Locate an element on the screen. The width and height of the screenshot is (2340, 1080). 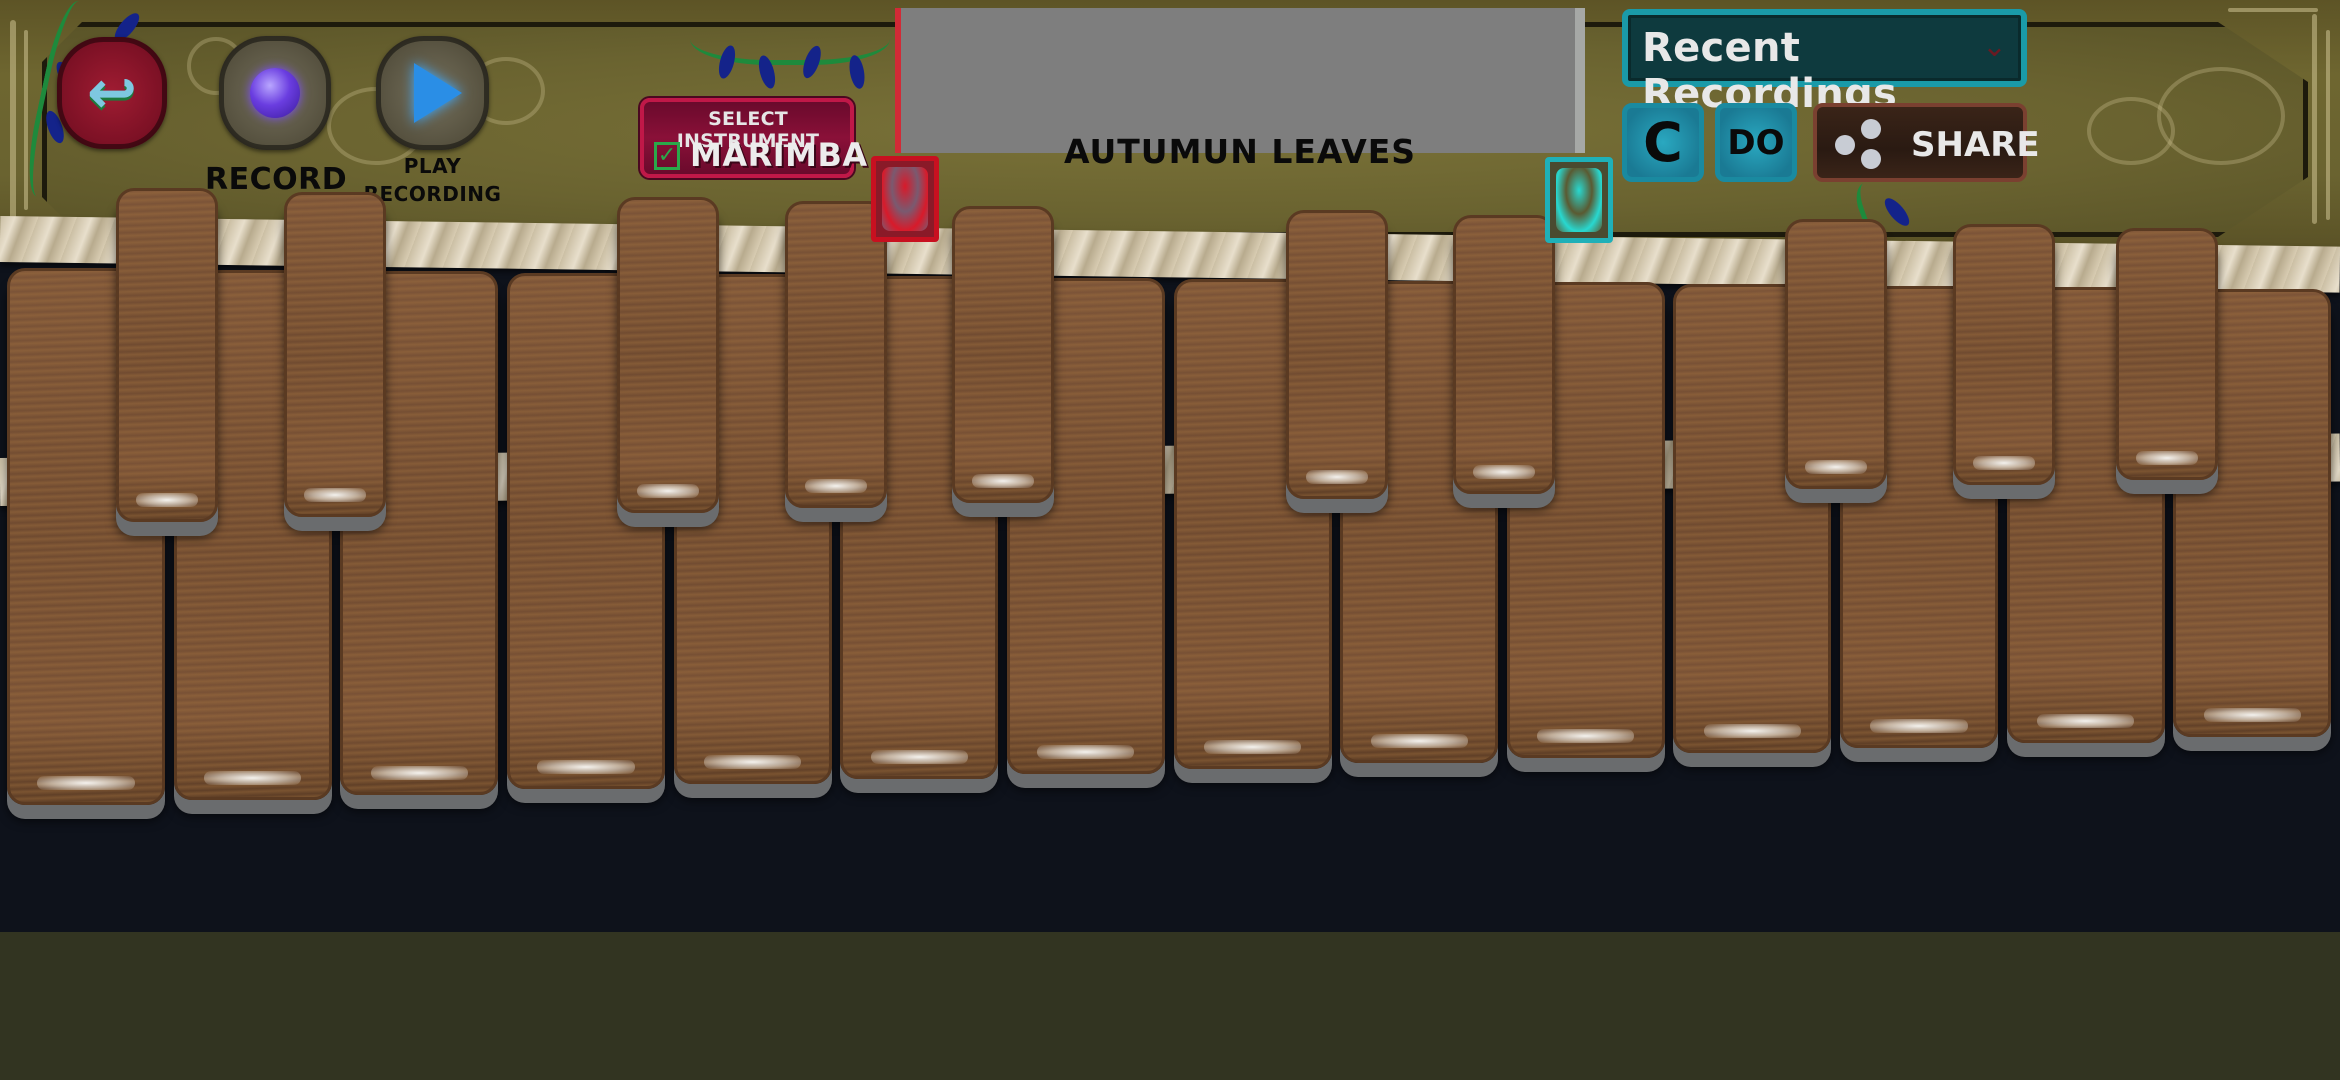
right-scroll-tab is located at coordinates (1579, 200).